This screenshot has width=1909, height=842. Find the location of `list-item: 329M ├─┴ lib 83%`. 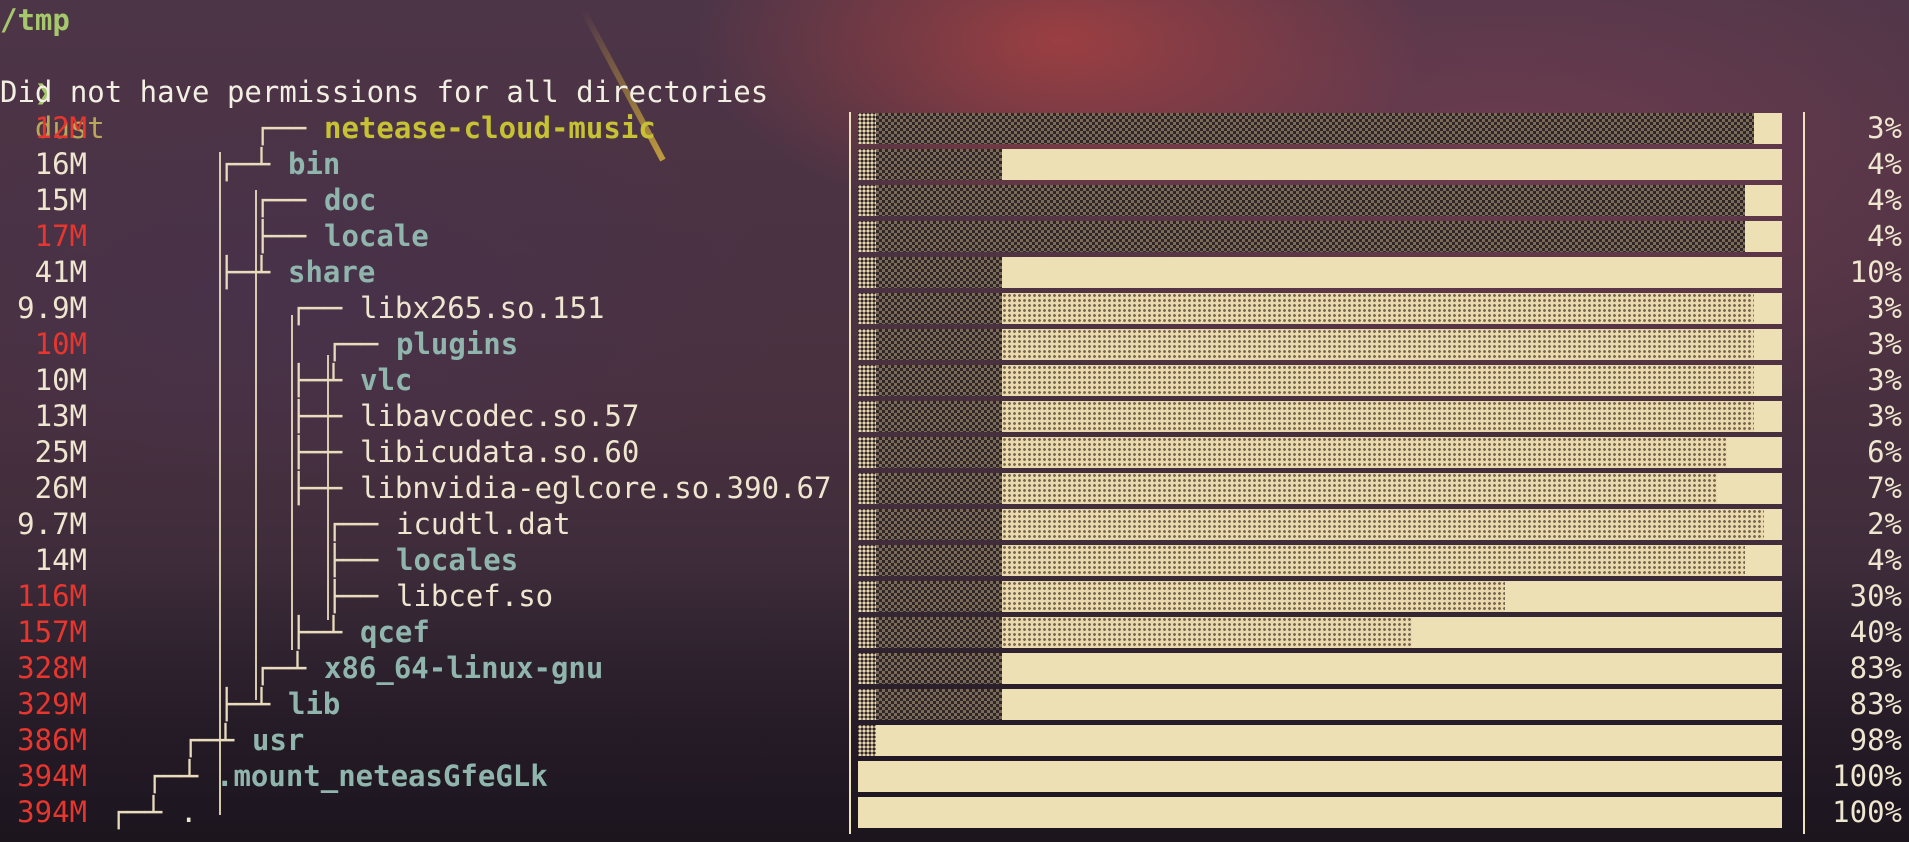

list-item: 329M ├─┴ lib 83% is located at coordinates (954, 704).